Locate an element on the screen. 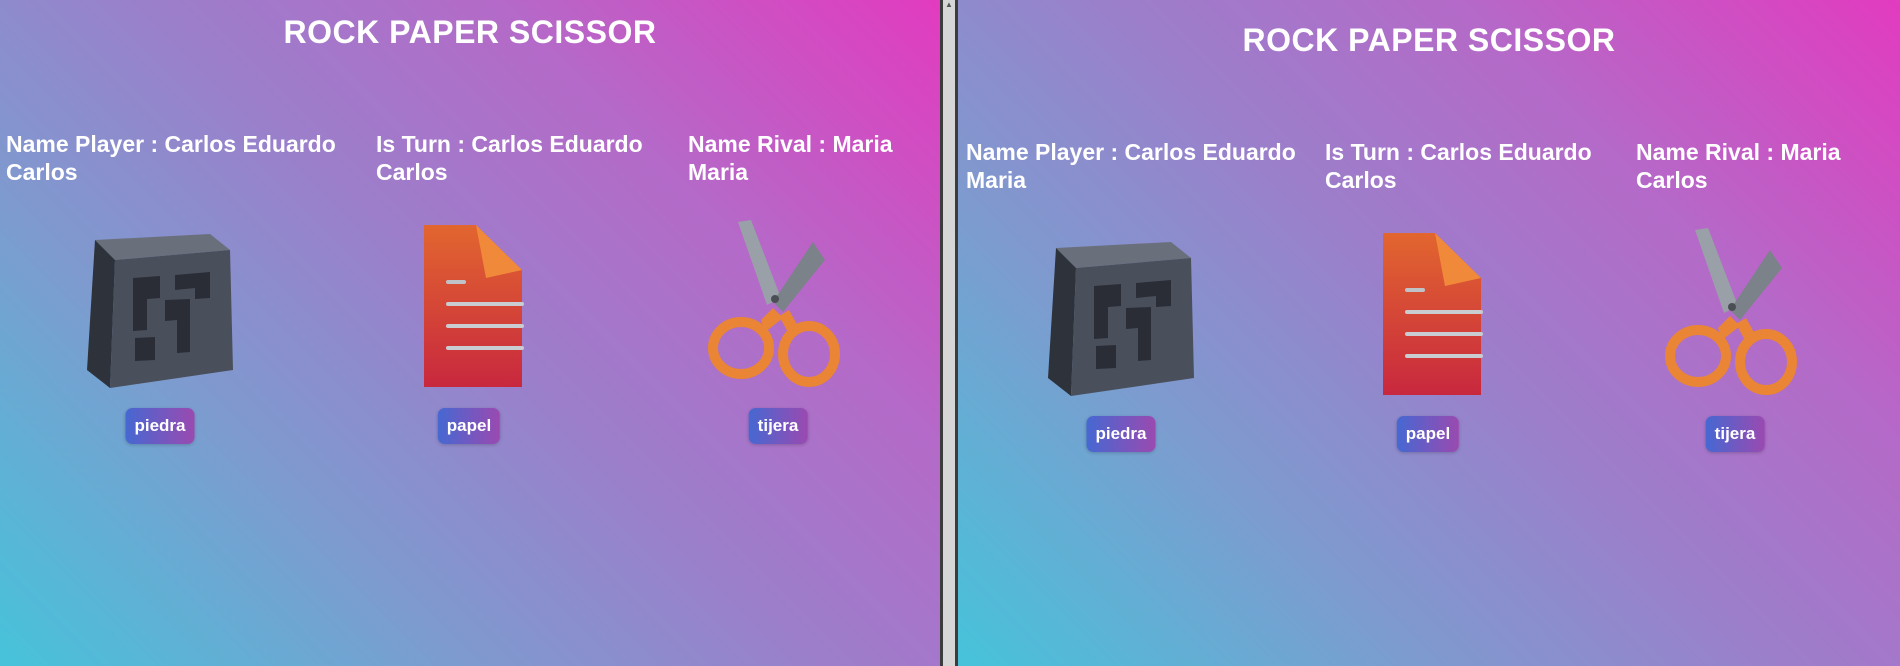 The image size is (1900, 666). vertical-scrollbar is located at coordinates (949, 333).